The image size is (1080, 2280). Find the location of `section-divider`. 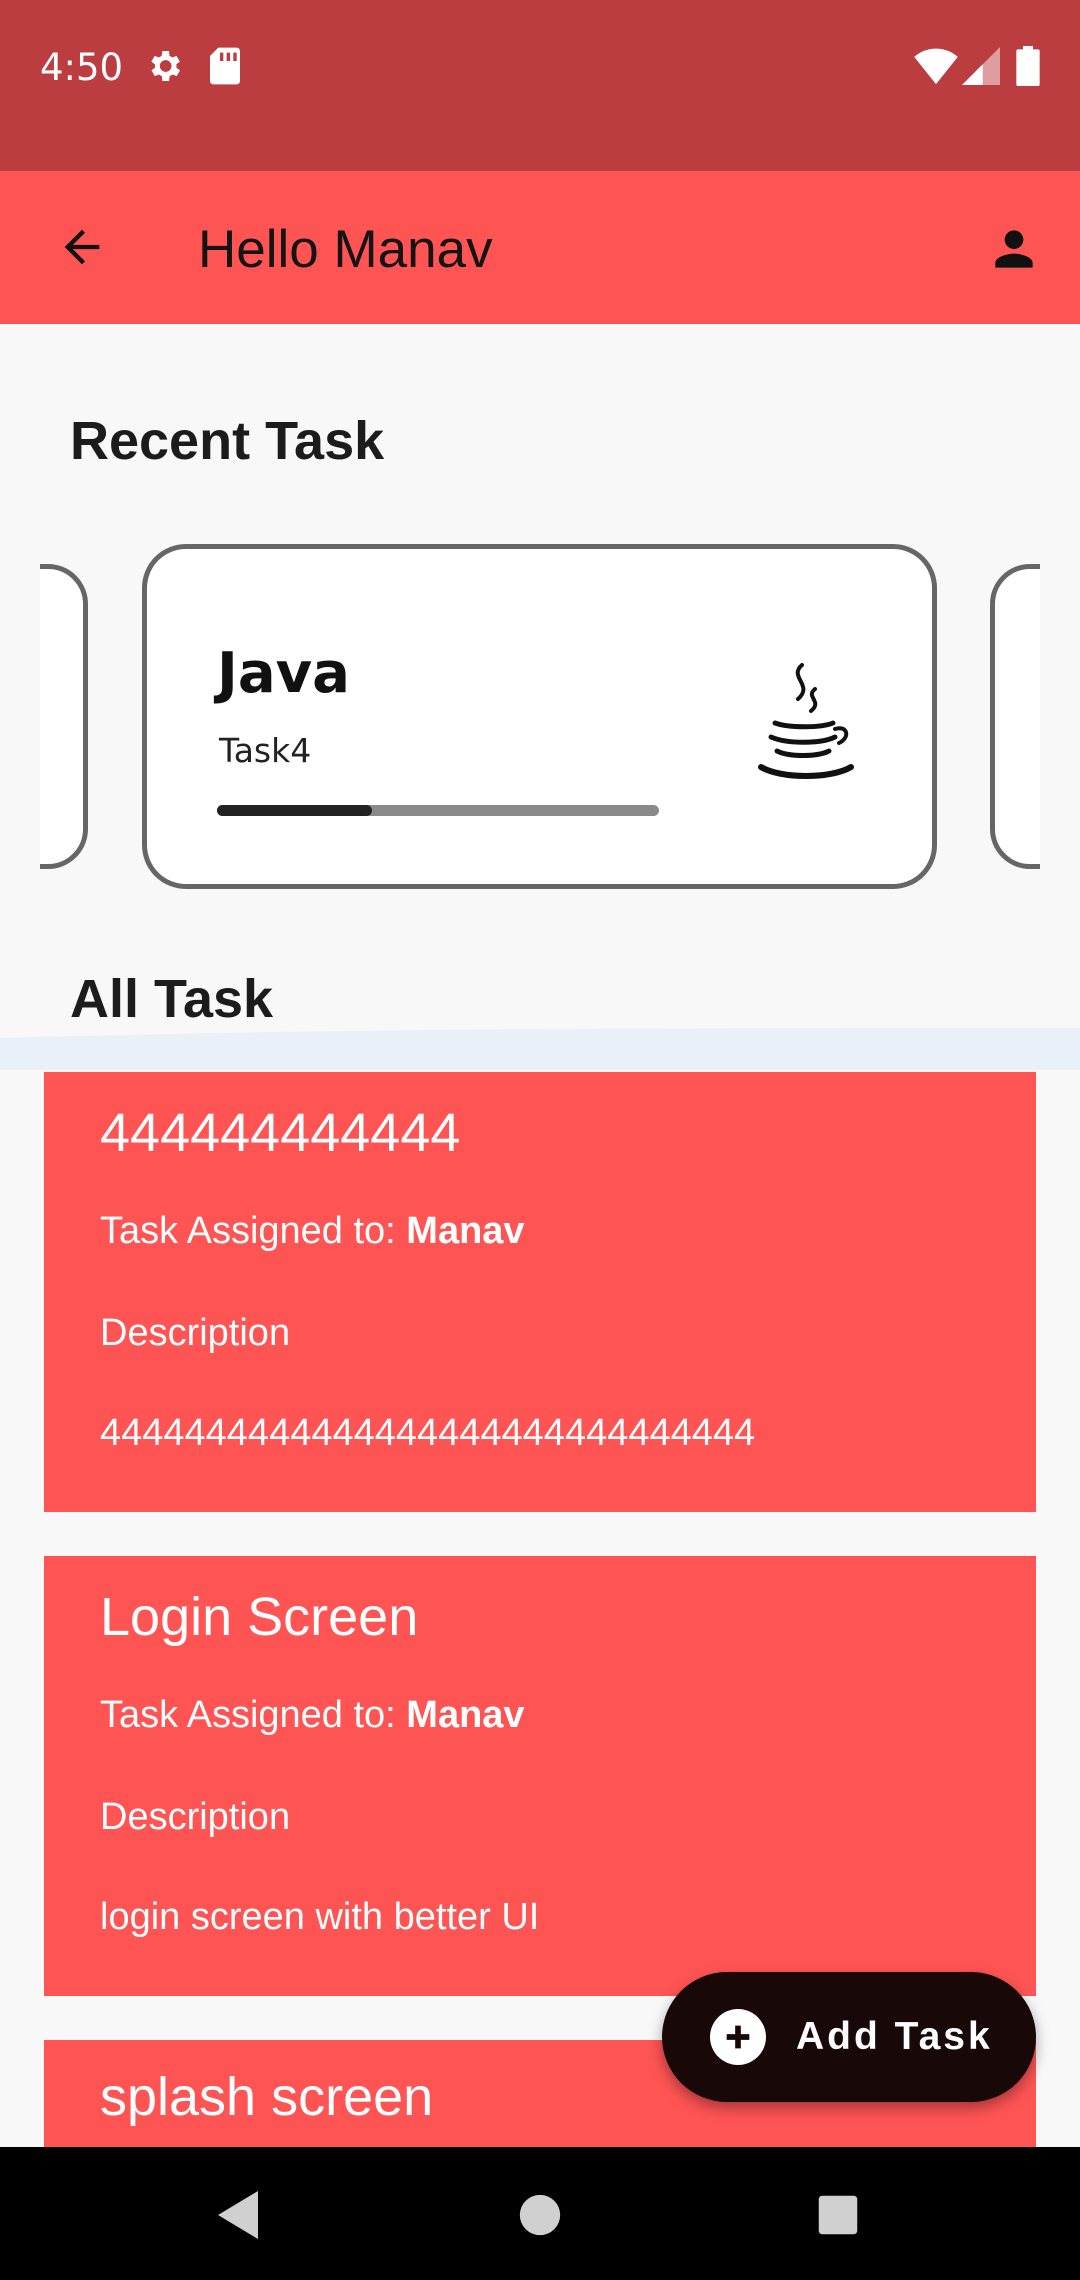

section-divider is located at coordinates (540, 1049).